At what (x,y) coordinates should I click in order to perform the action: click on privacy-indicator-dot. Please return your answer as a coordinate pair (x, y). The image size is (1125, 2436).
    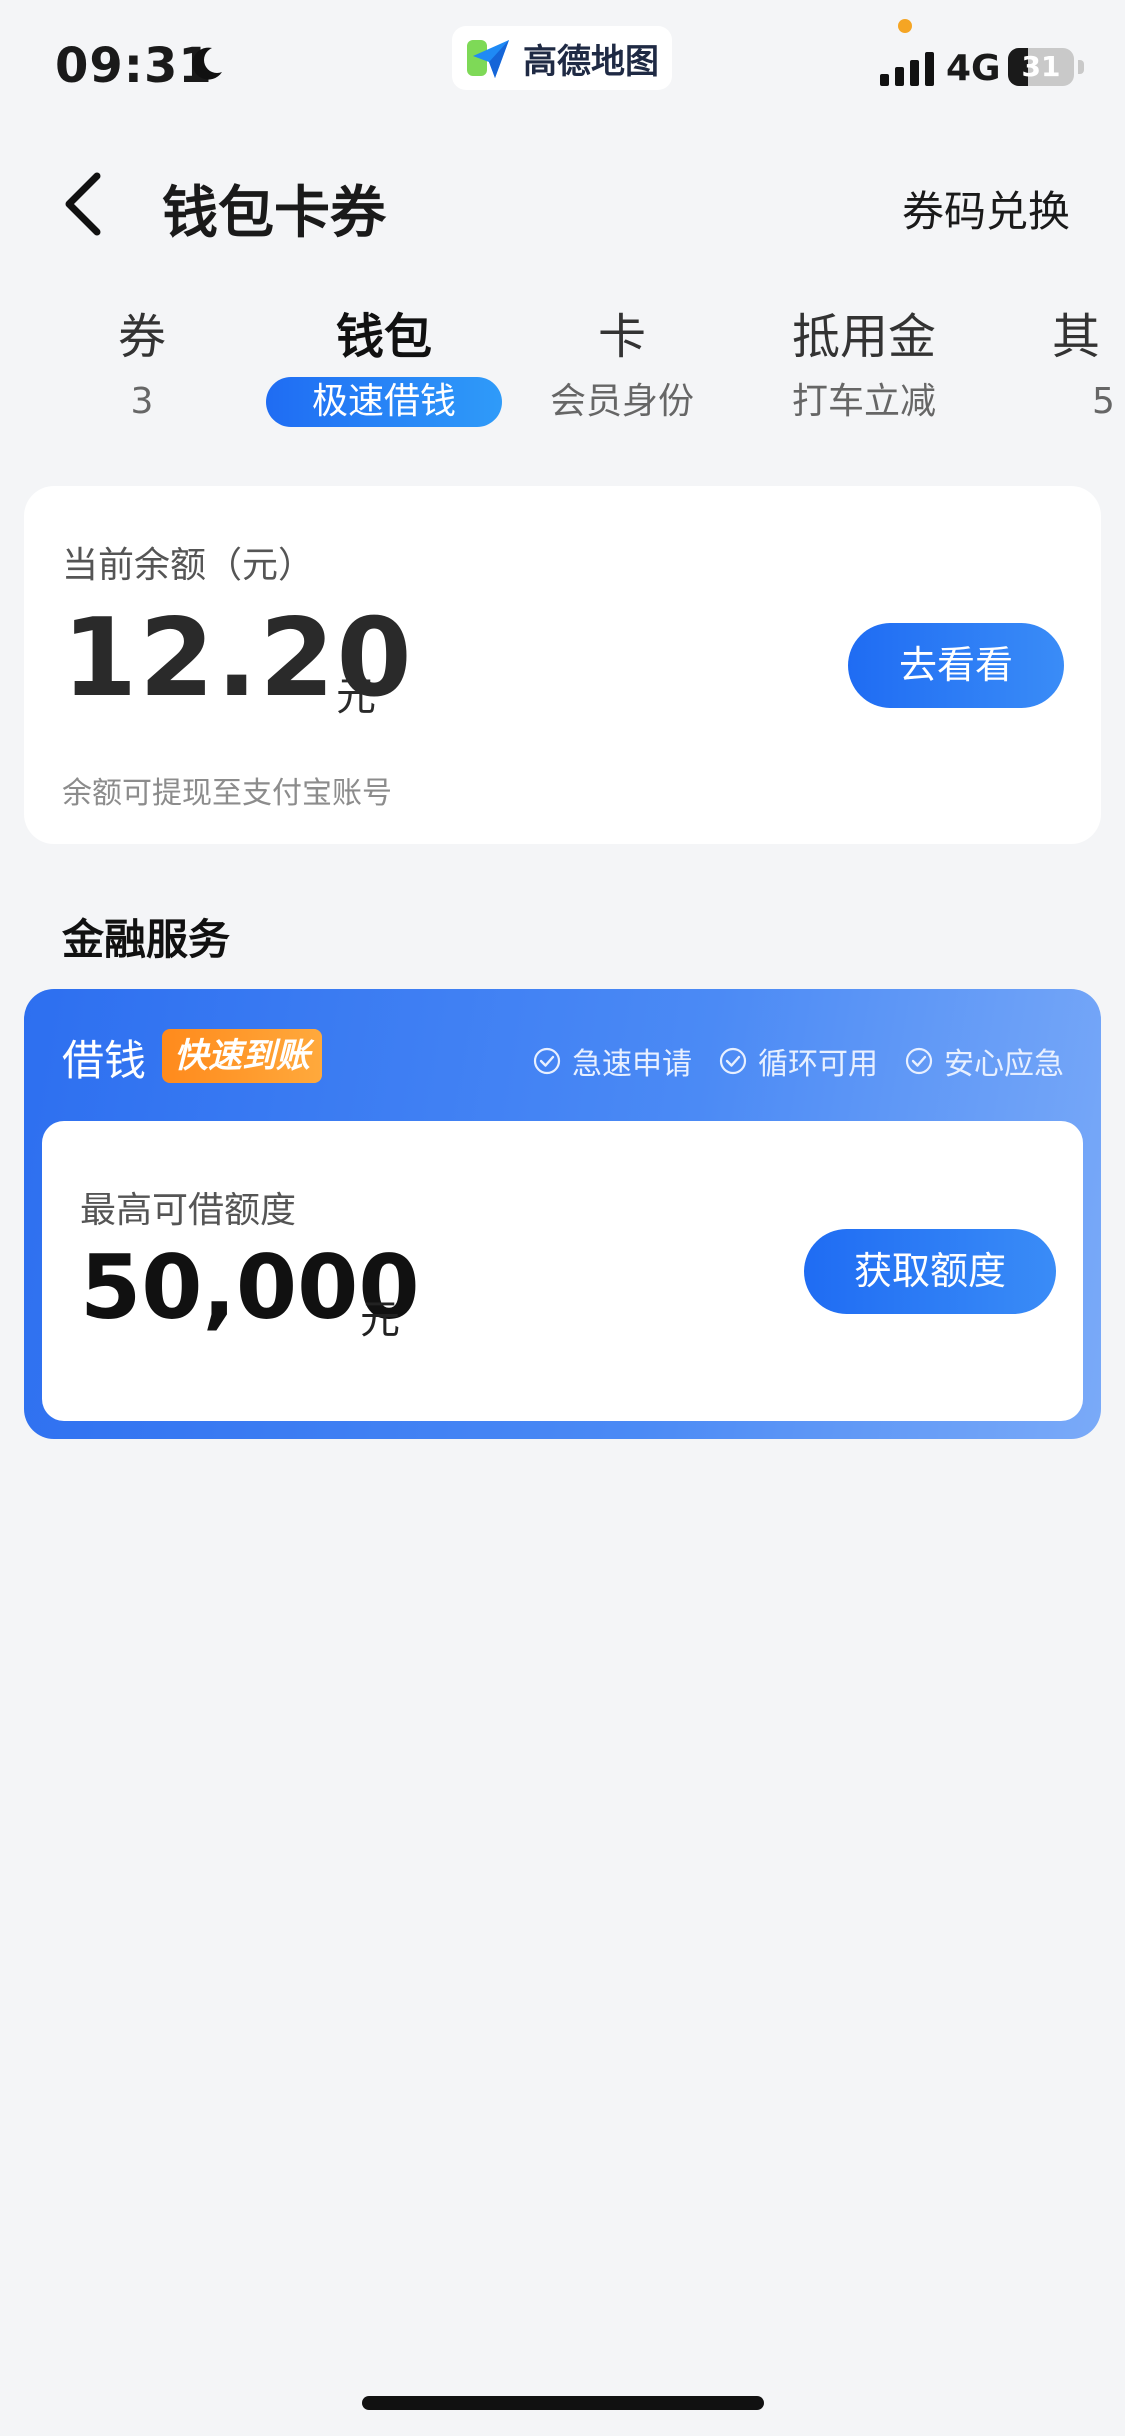
    Looking at the image, I should click on (905, 26).